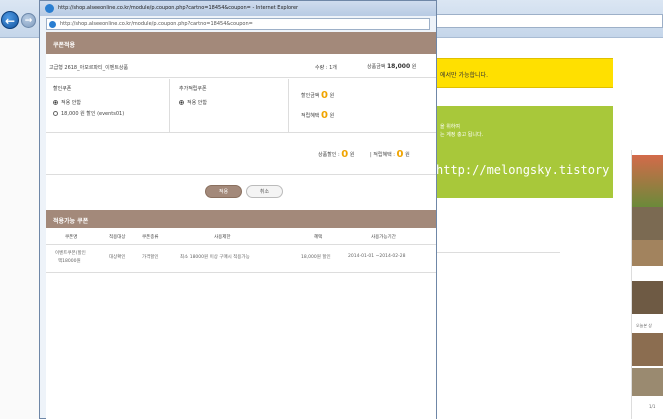 Image resolution: width=663 pixels, height=419 pixels. I want to click on background-panel, so click(498, 335).